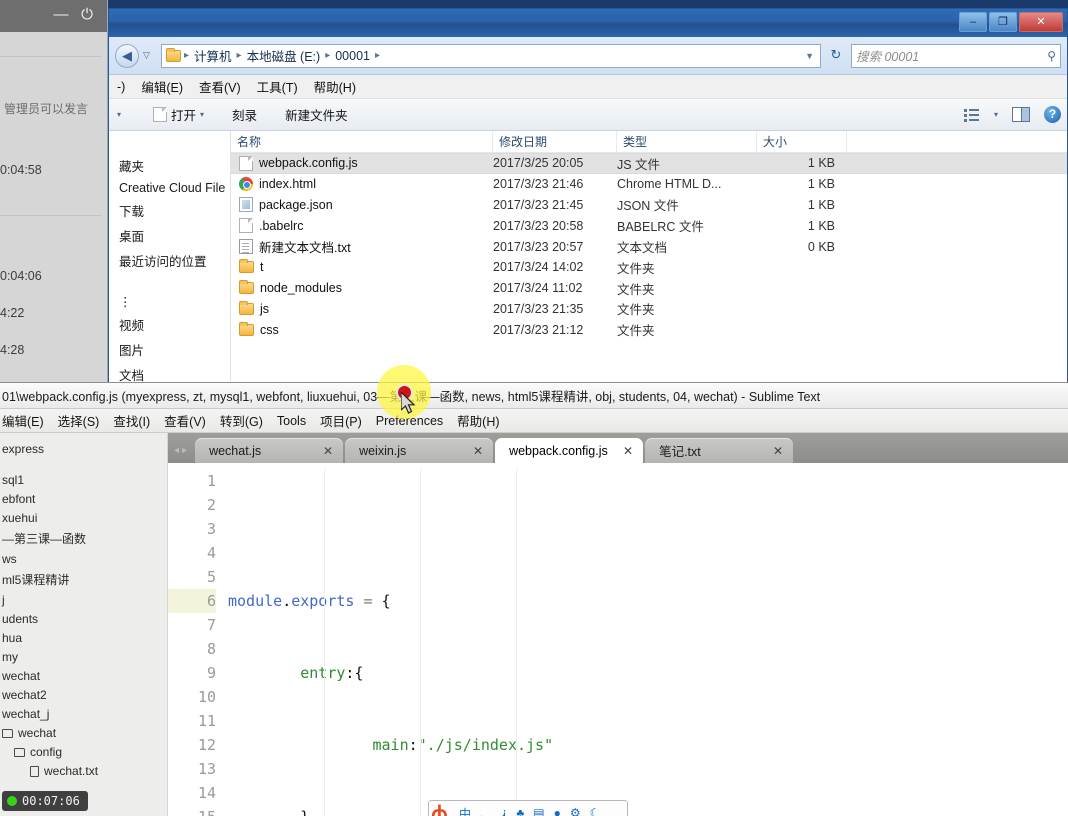 The height and width of the screenshot is (816, 1068). What do you see at coordinates (213, 55) in the screenshot?
I see `breadcrumb-computer: 计算机` at bounding box center [213, 55].